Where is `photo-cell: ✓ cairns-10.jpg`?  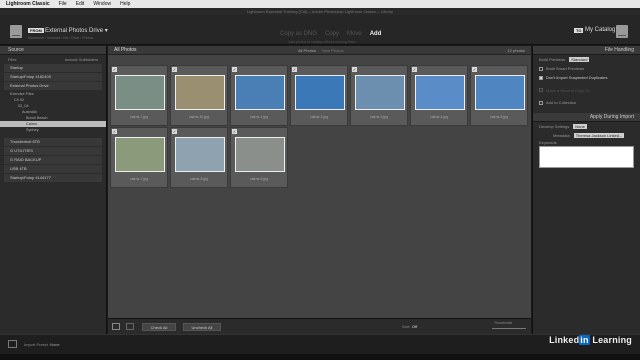
photo-cell: ✓ cairns-10.jpg is located at coordinates (199, 95).